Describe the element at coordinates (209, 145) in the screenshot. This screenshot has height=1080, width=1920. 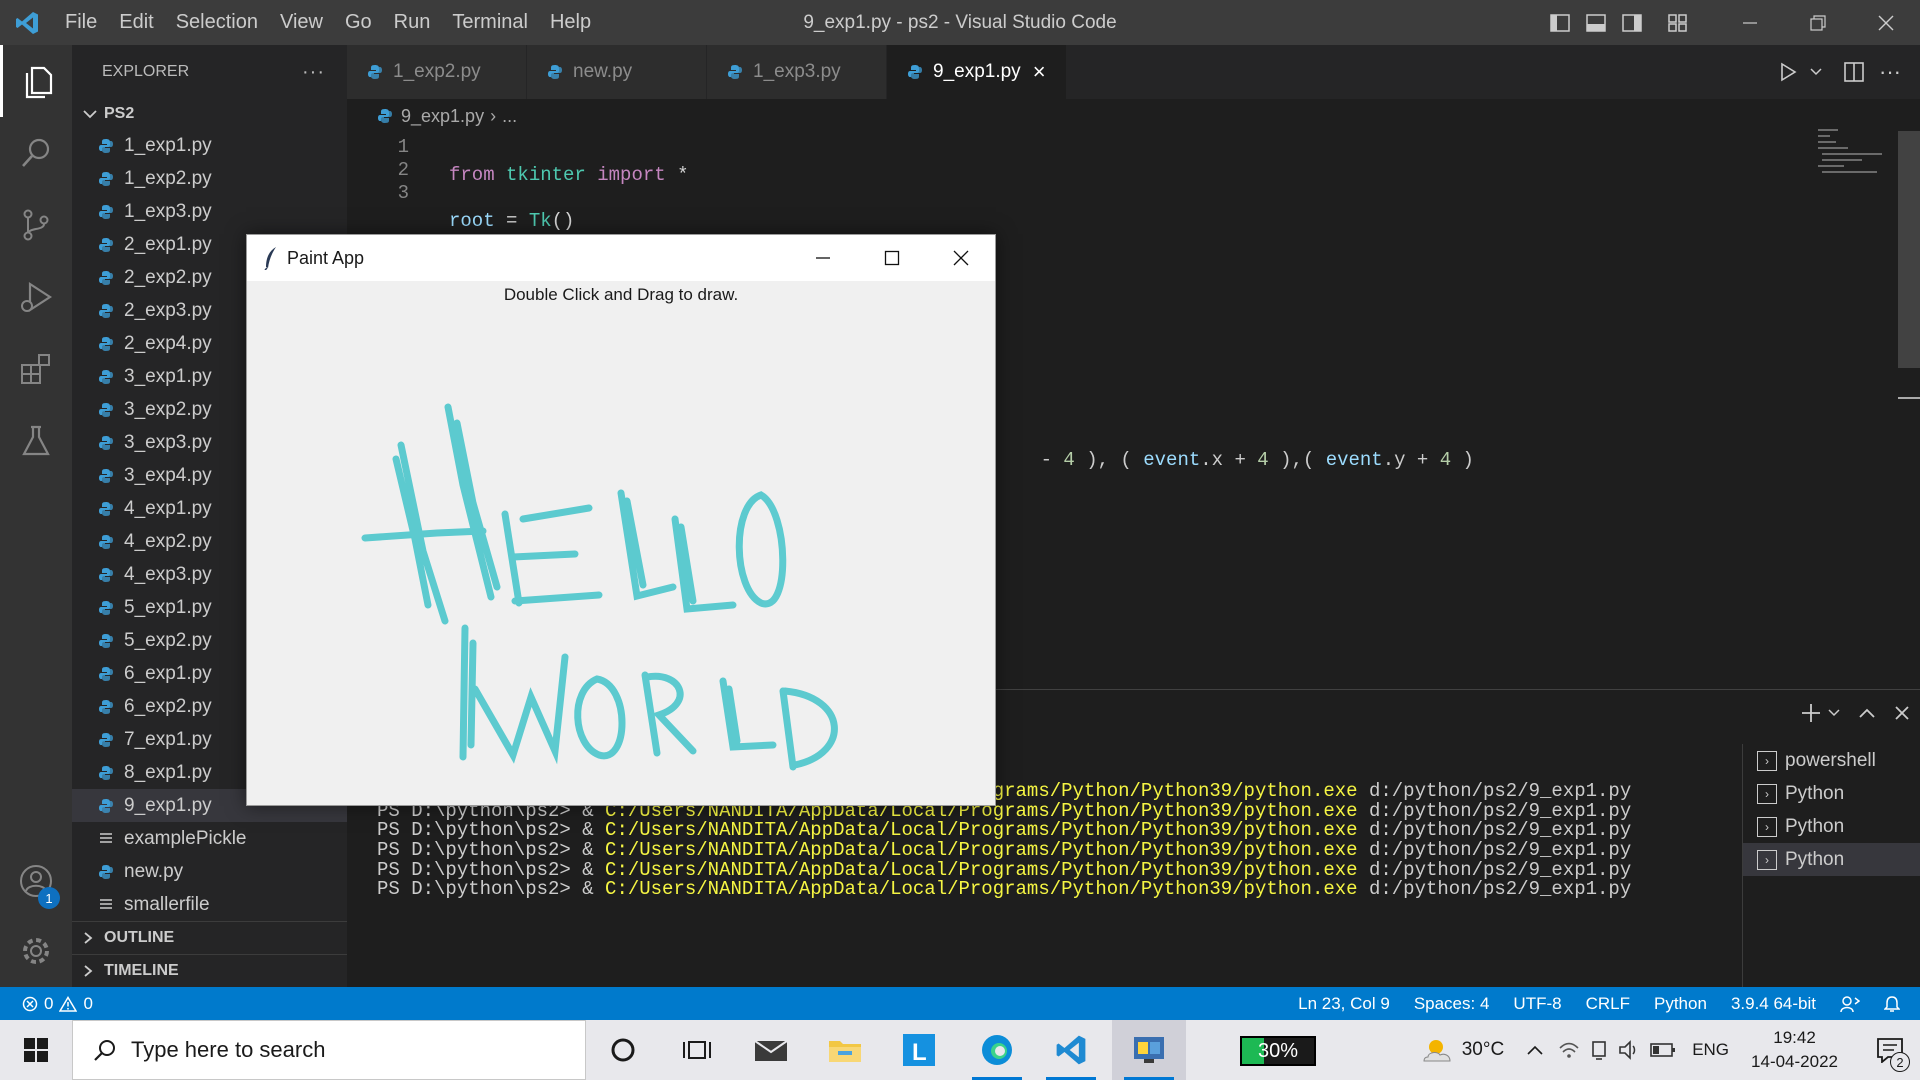
I see `file-item: 1_exp1.py` at that location.